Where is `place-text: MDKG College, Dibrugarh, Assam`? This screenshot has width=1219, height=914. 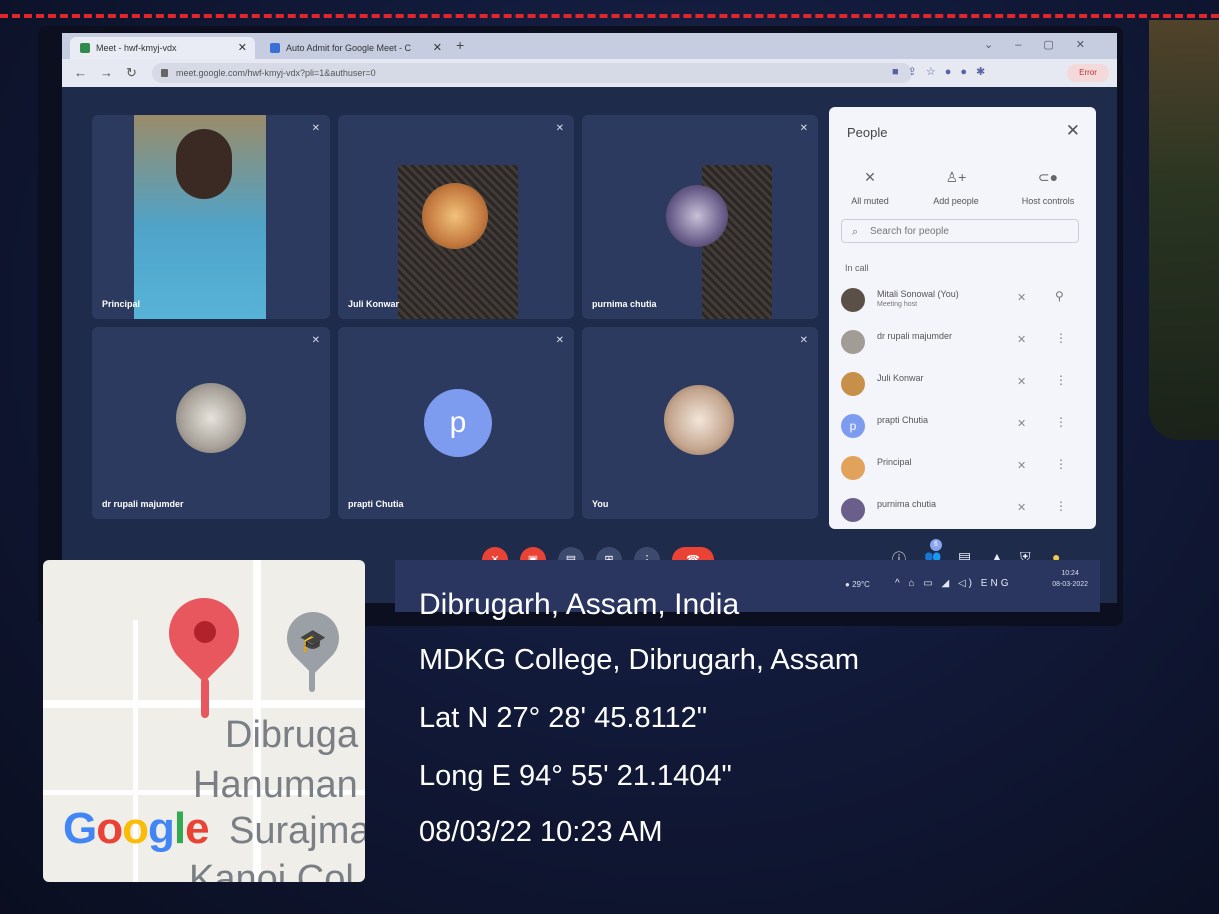
place-text: MDKG College, Dibrugarh, Assam is located at coordinates (639, 660).